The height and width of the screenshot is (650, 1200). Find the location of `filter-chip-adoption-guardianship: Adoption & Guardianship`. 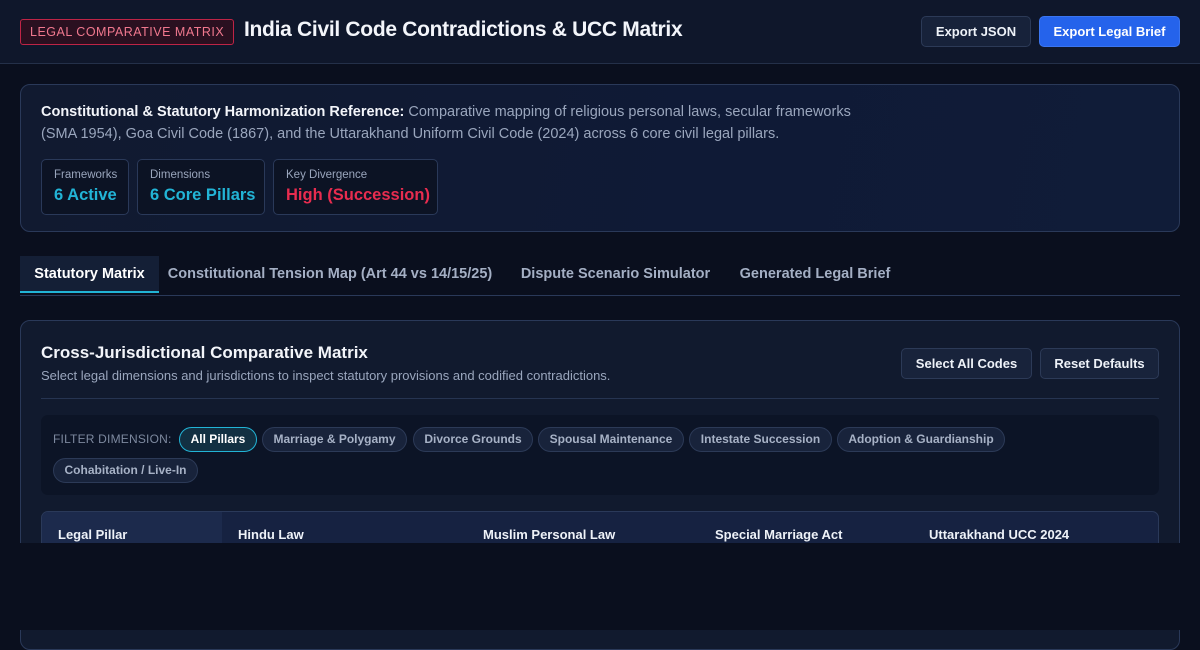

filter-chip-adoption-guardianship: Adoption & Guardianship is located at coordinates (921, 439).